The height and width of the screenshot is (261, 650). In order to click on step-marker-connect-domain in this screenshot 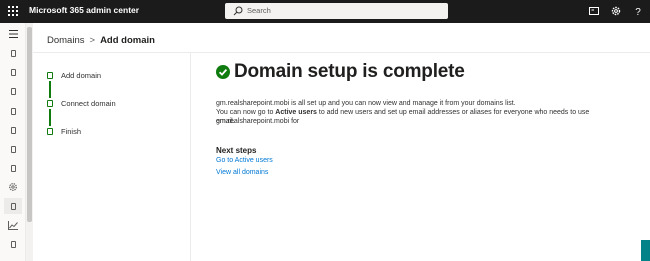, I will do `click(50, 103)`.